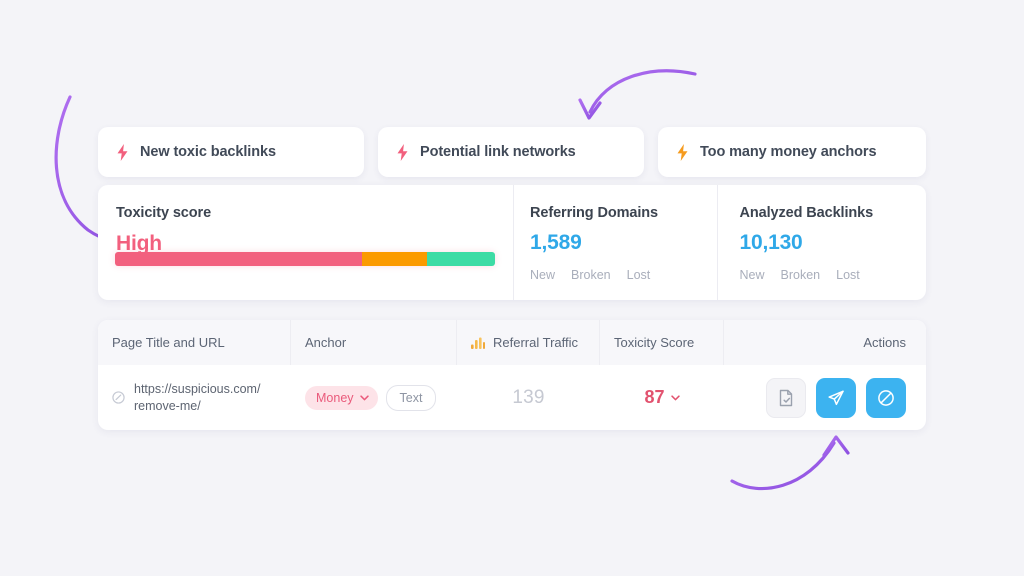 The width and height of the screenshot is (1024, 576). I want to click on toxicity-score-bar, so click(305, 259).